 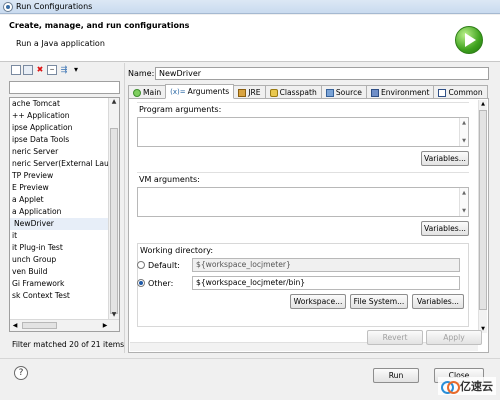 What do you see at coordinates (273, 92) in the screenshot?
I see `classpath-icon` at bounding box center [273, 92].